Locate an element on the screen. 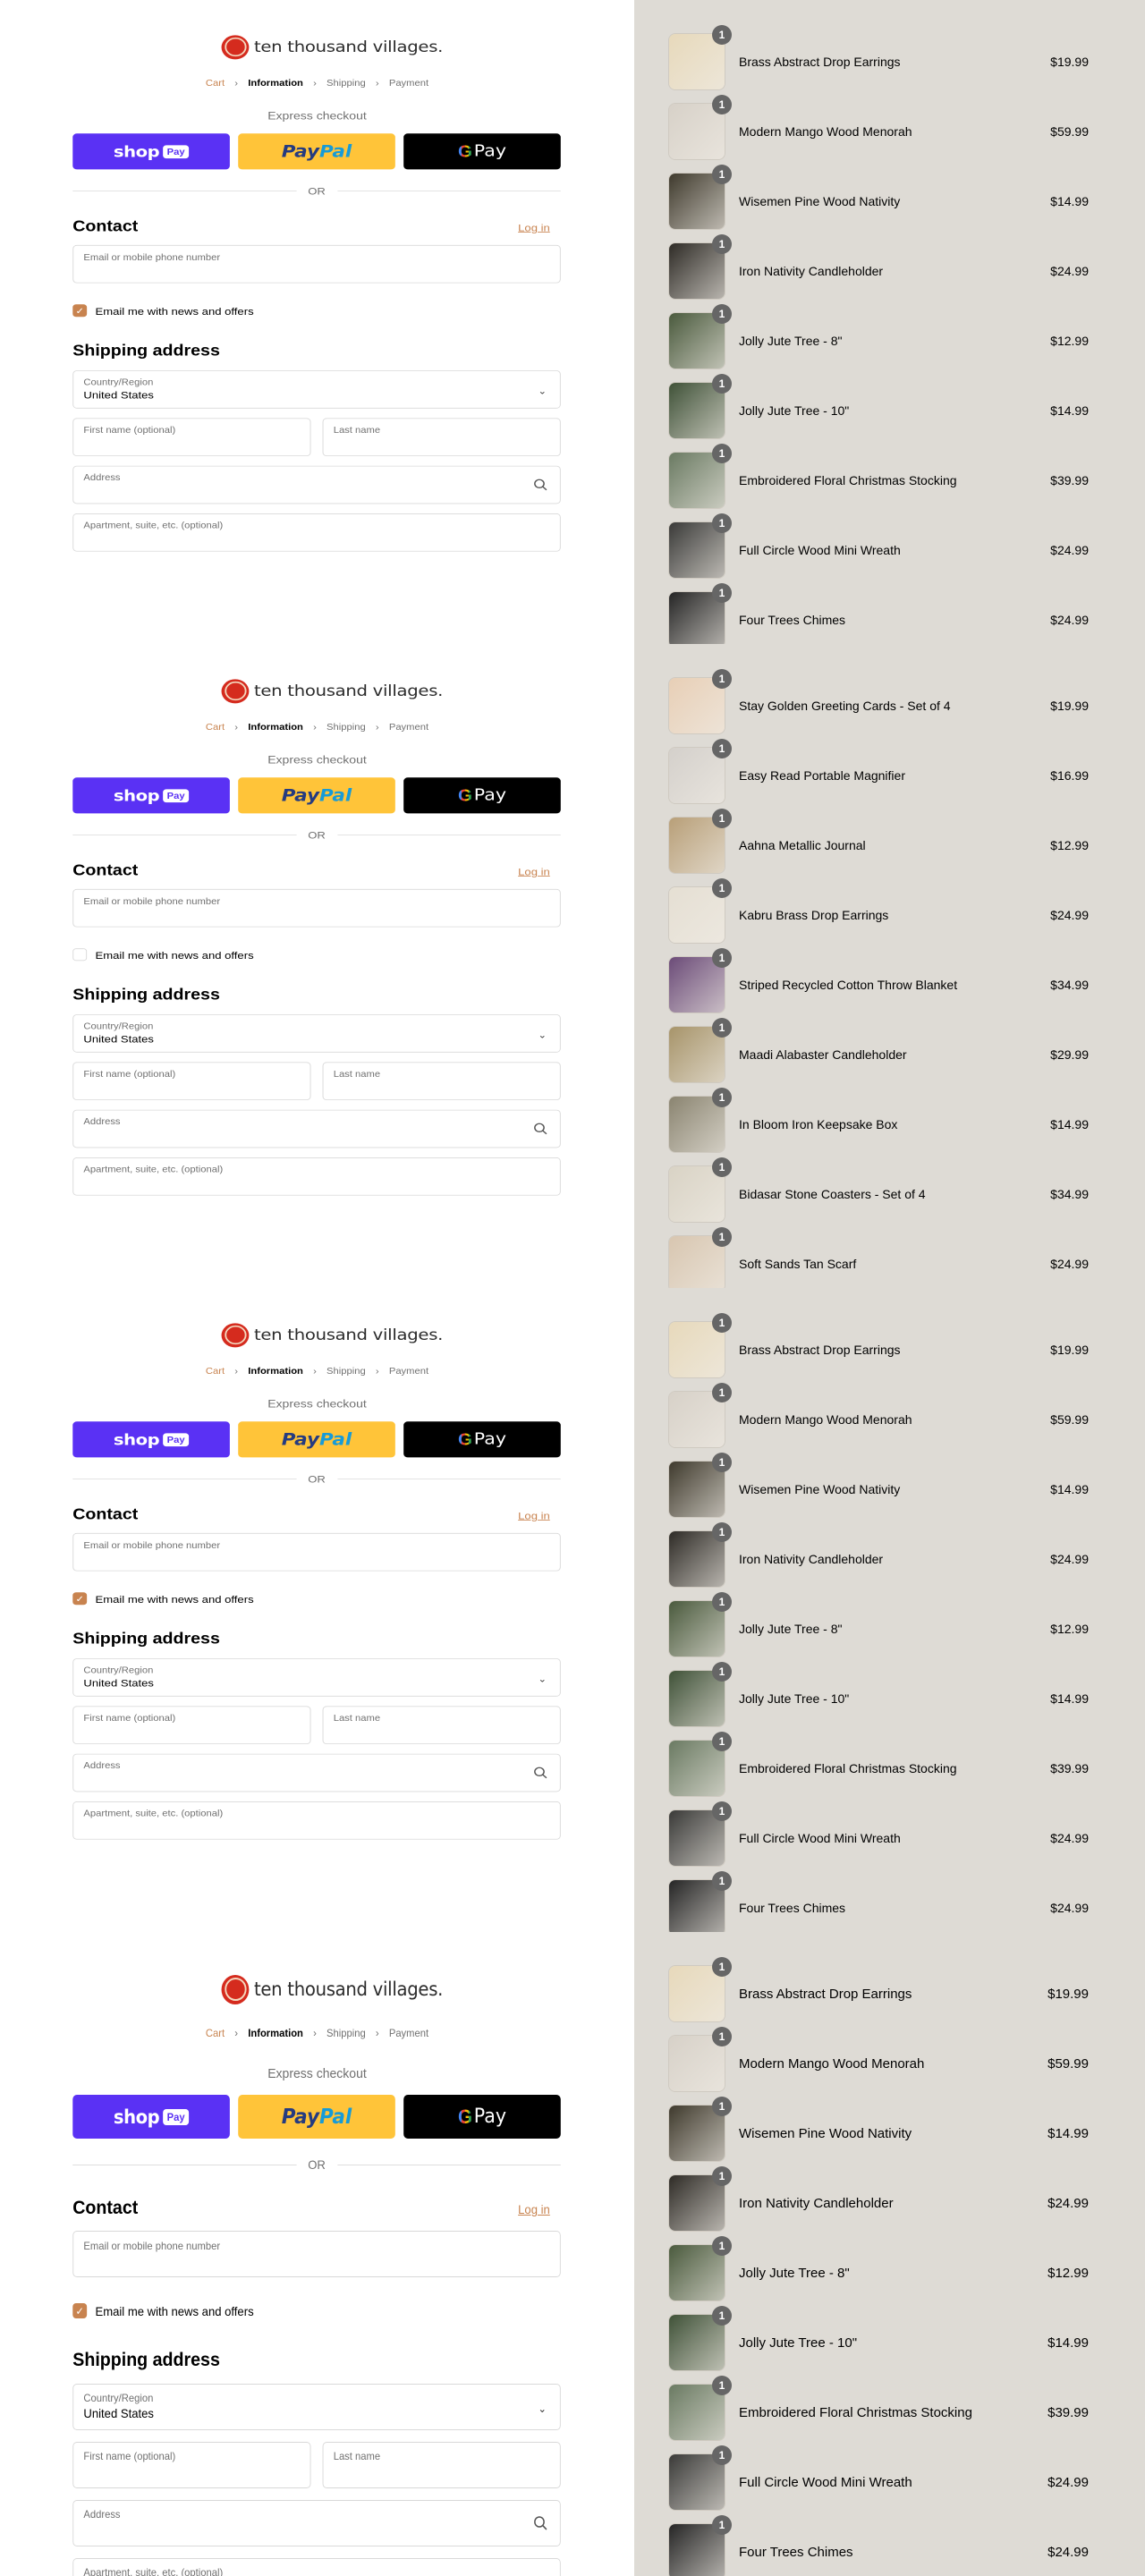  paypal-wordmark: PayPal is located at coordinates (317, 1439).